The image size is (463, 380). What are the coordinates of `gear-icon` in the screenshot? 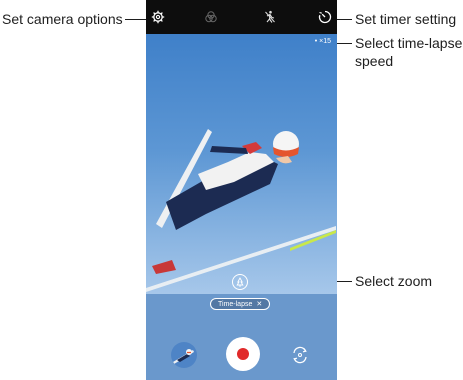 It's located at (158, 17).